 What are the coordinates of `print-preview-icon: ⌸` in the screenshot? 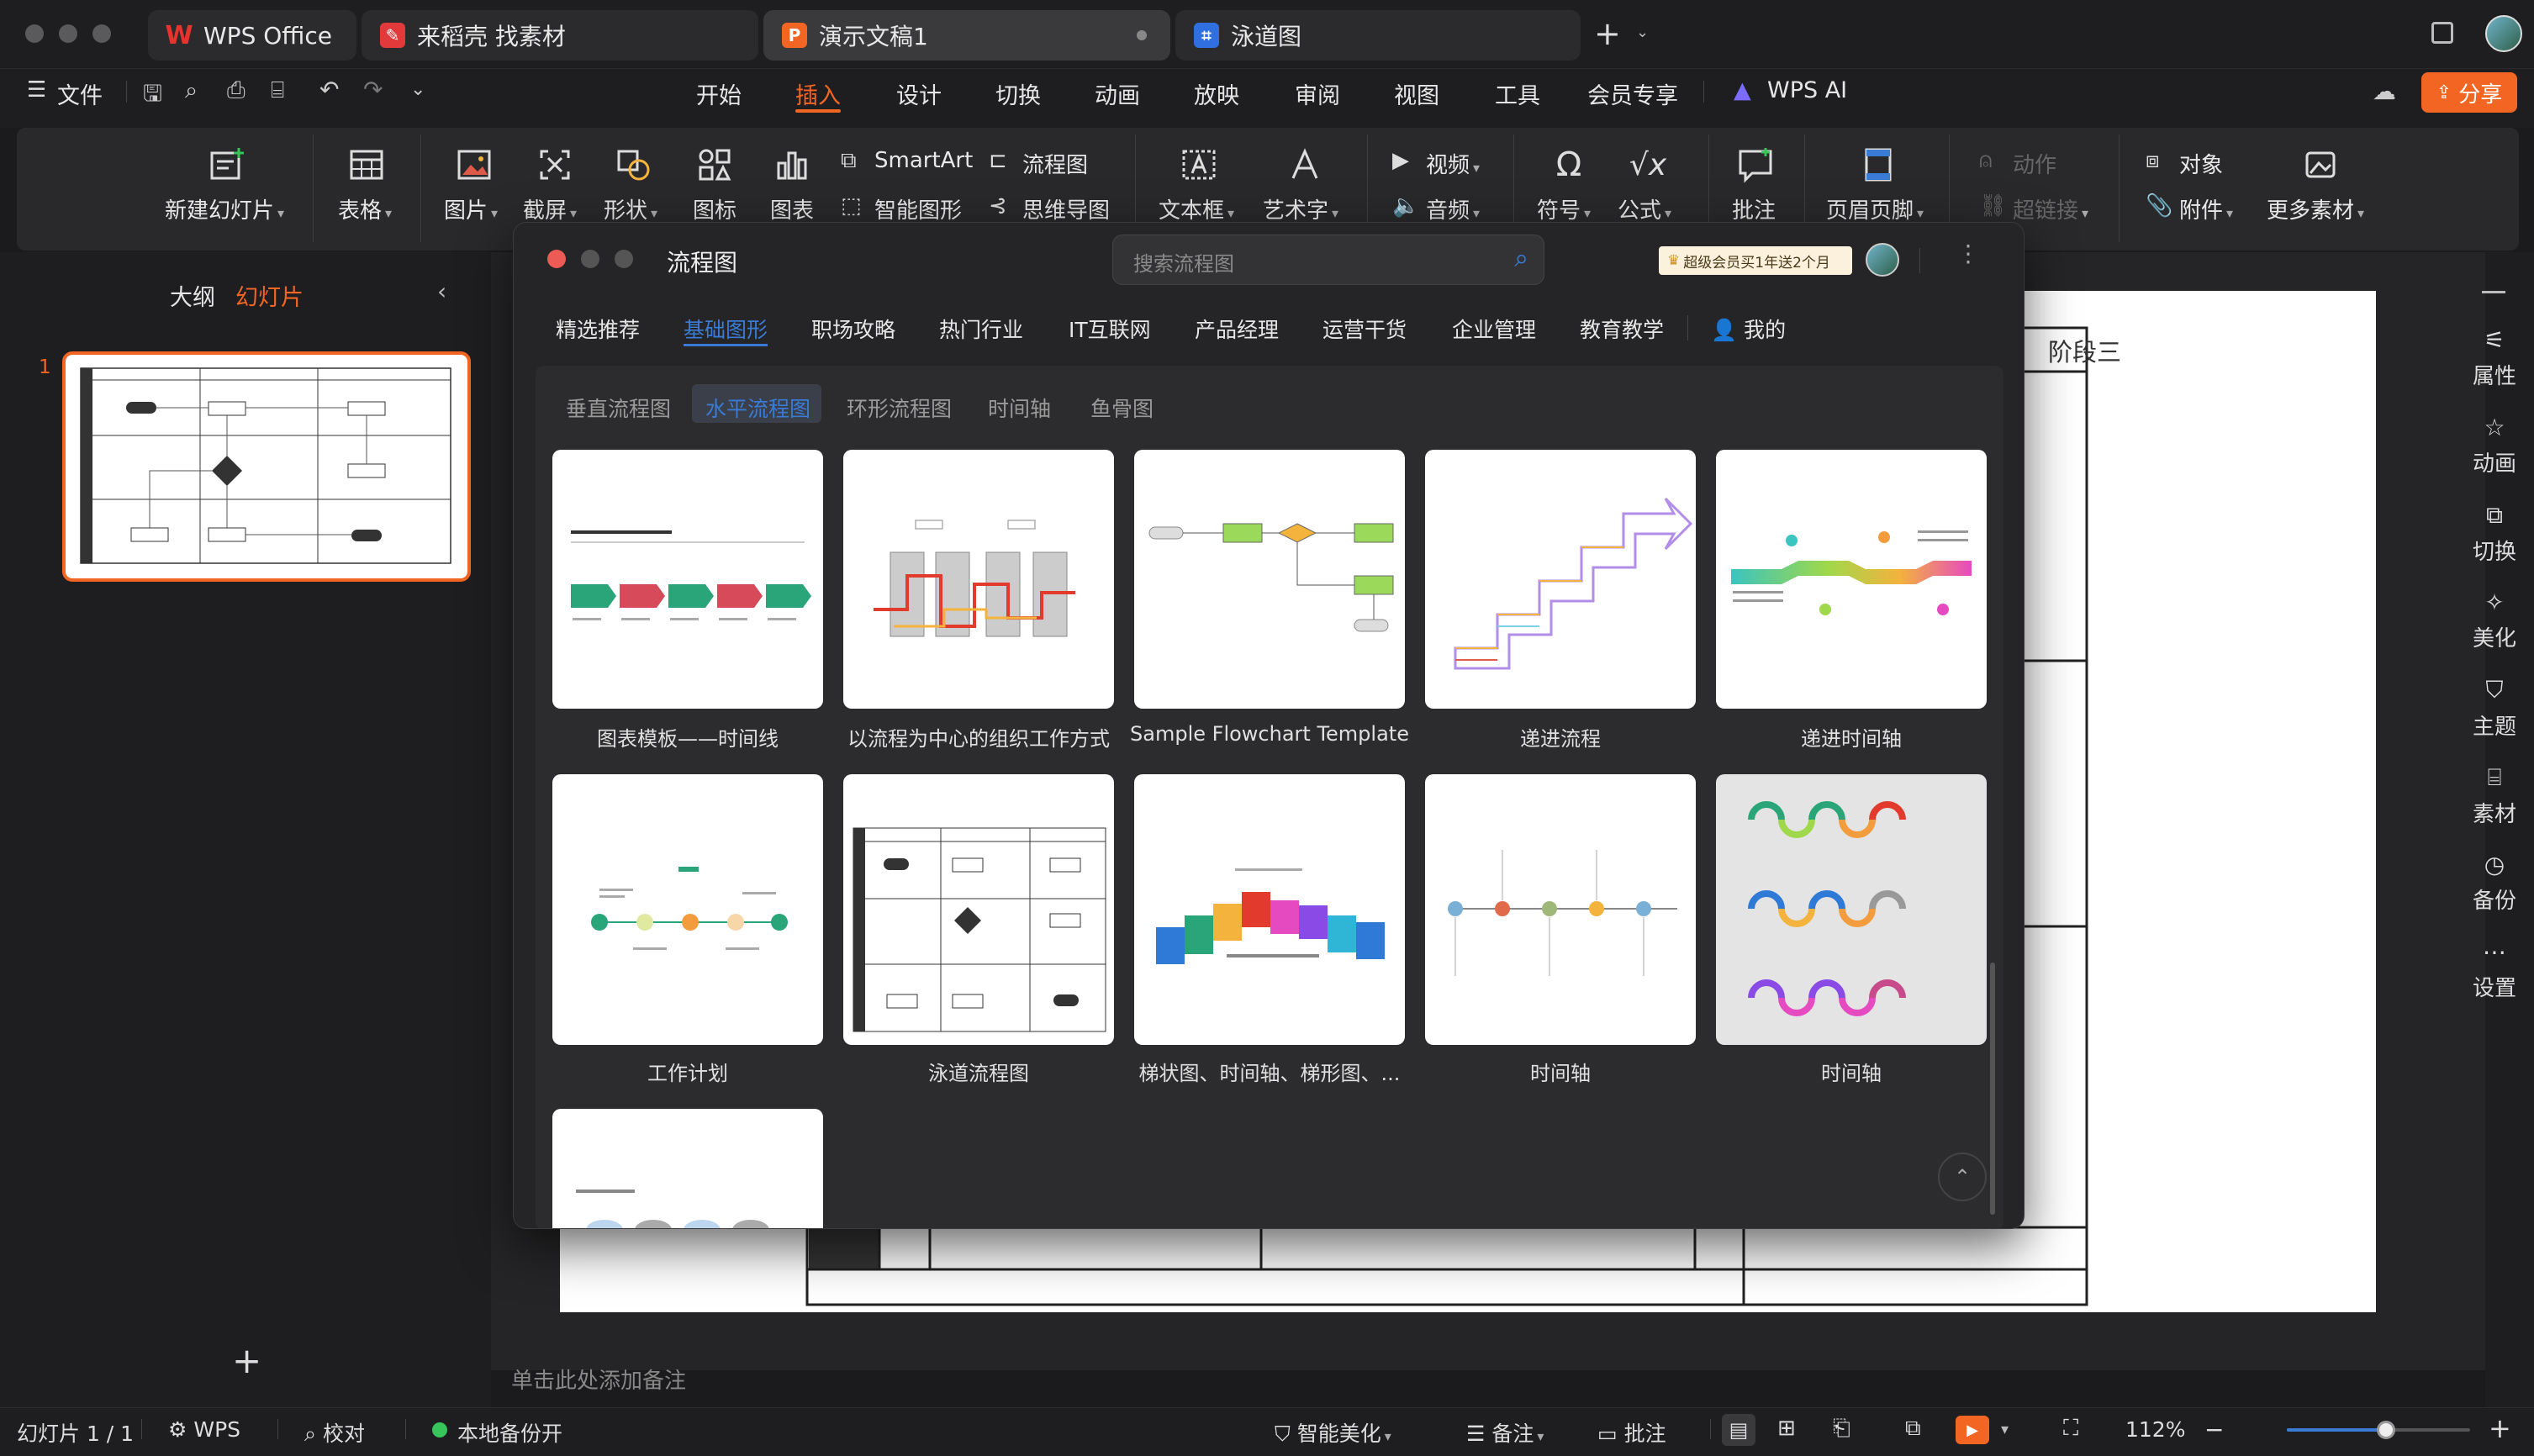 It's located at (277, 90).